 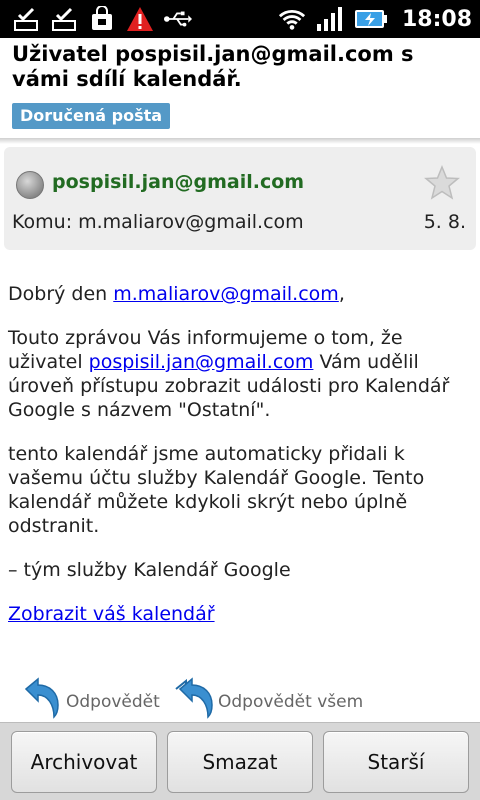 I want to click on inbox-label-badge: Doručená pošta, so click(x=91, y=116).